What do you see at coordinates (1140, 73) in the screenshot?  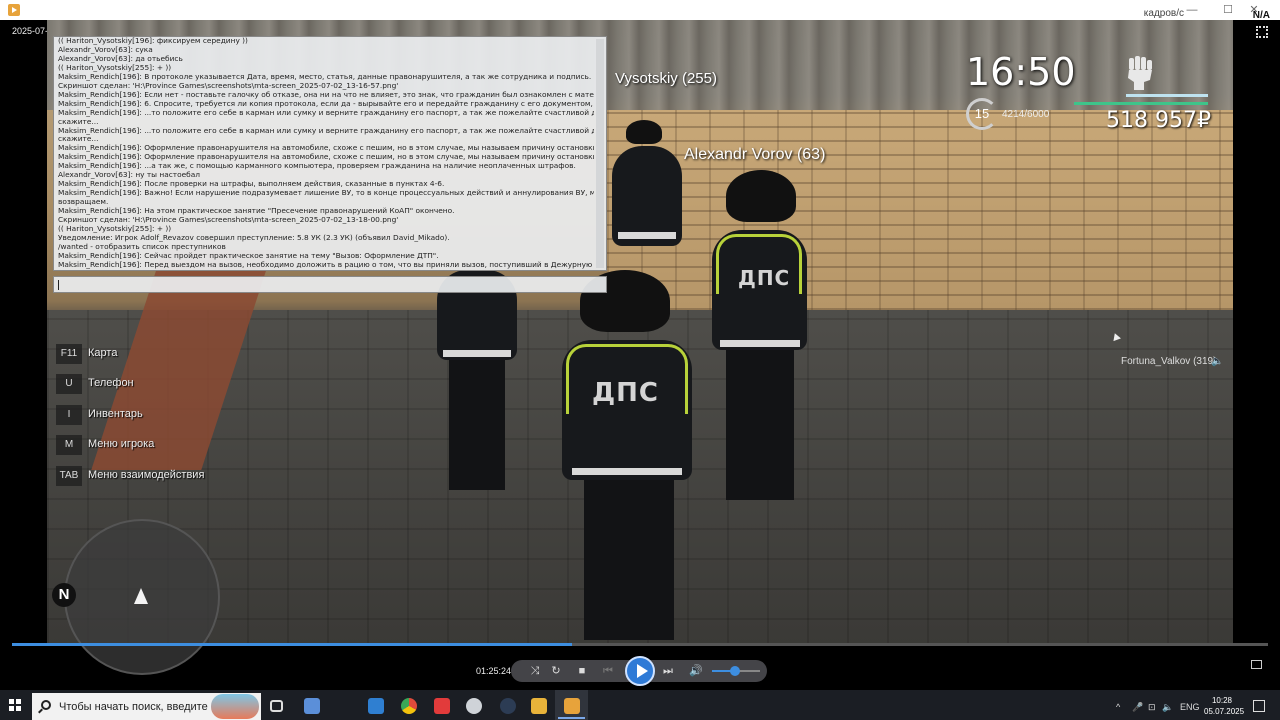 I see `fist-icon` at bounding box center [1140, 73].